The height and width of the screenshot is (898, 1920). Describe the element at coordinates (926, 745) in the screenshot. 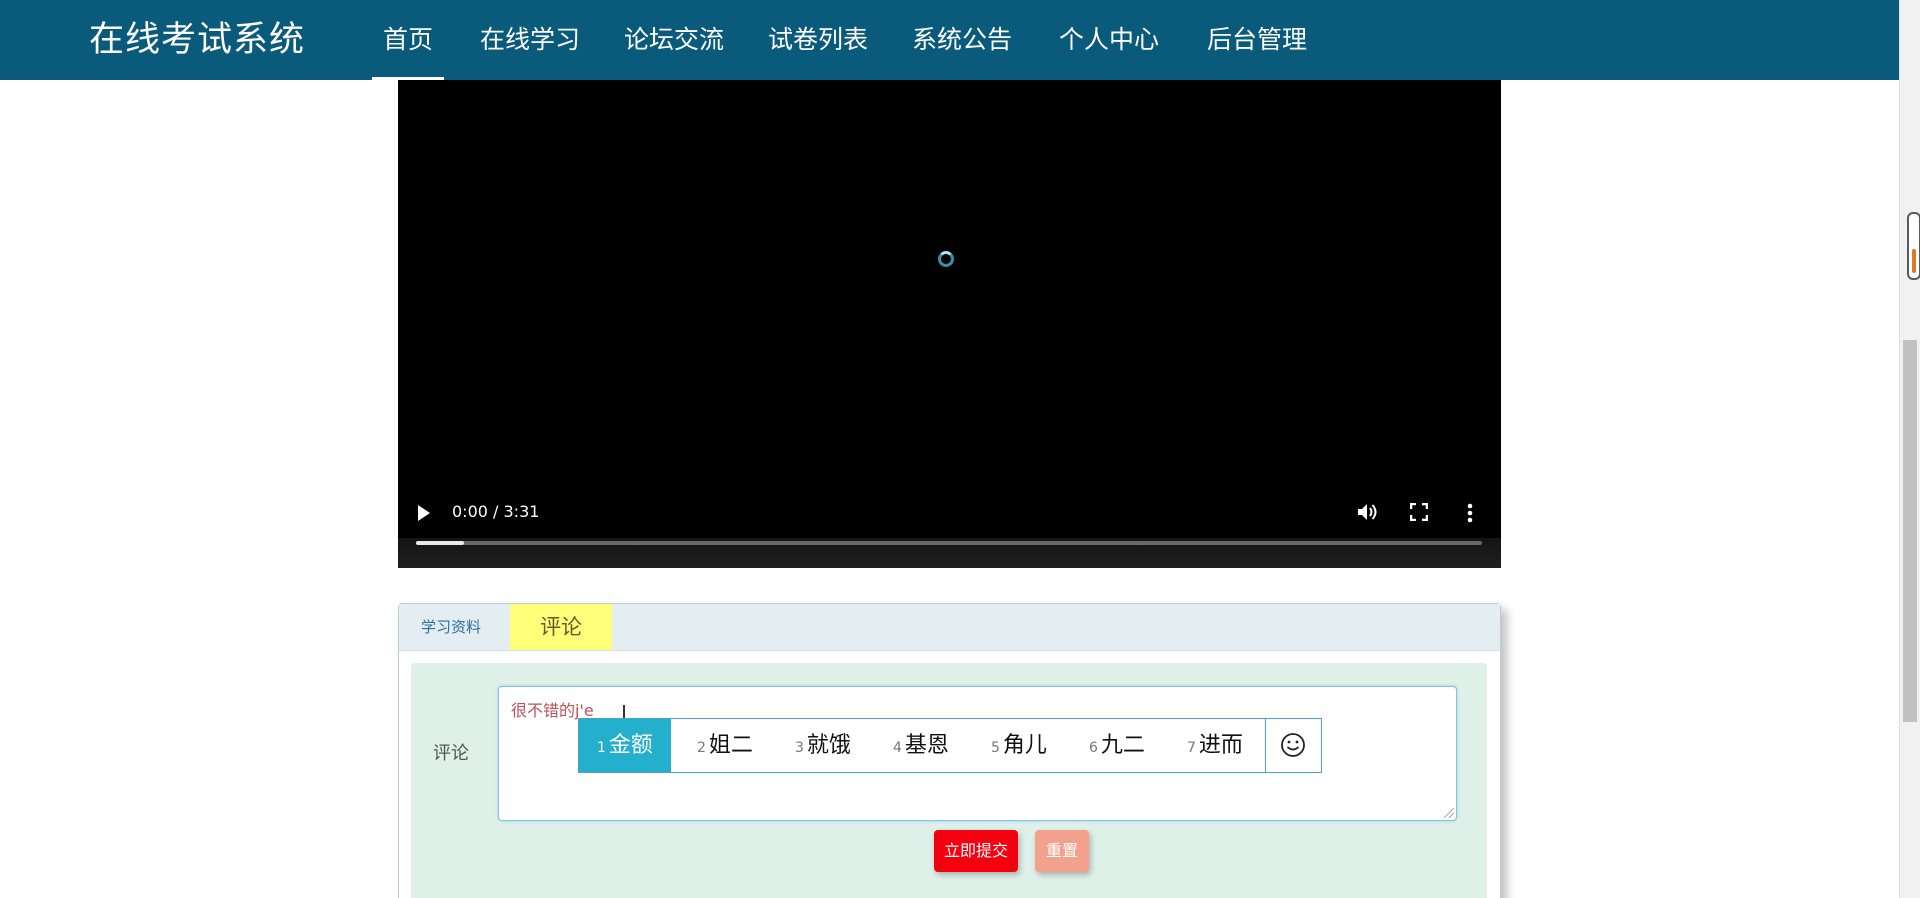

I see `ime-candidate-text: 基恩` at that location.